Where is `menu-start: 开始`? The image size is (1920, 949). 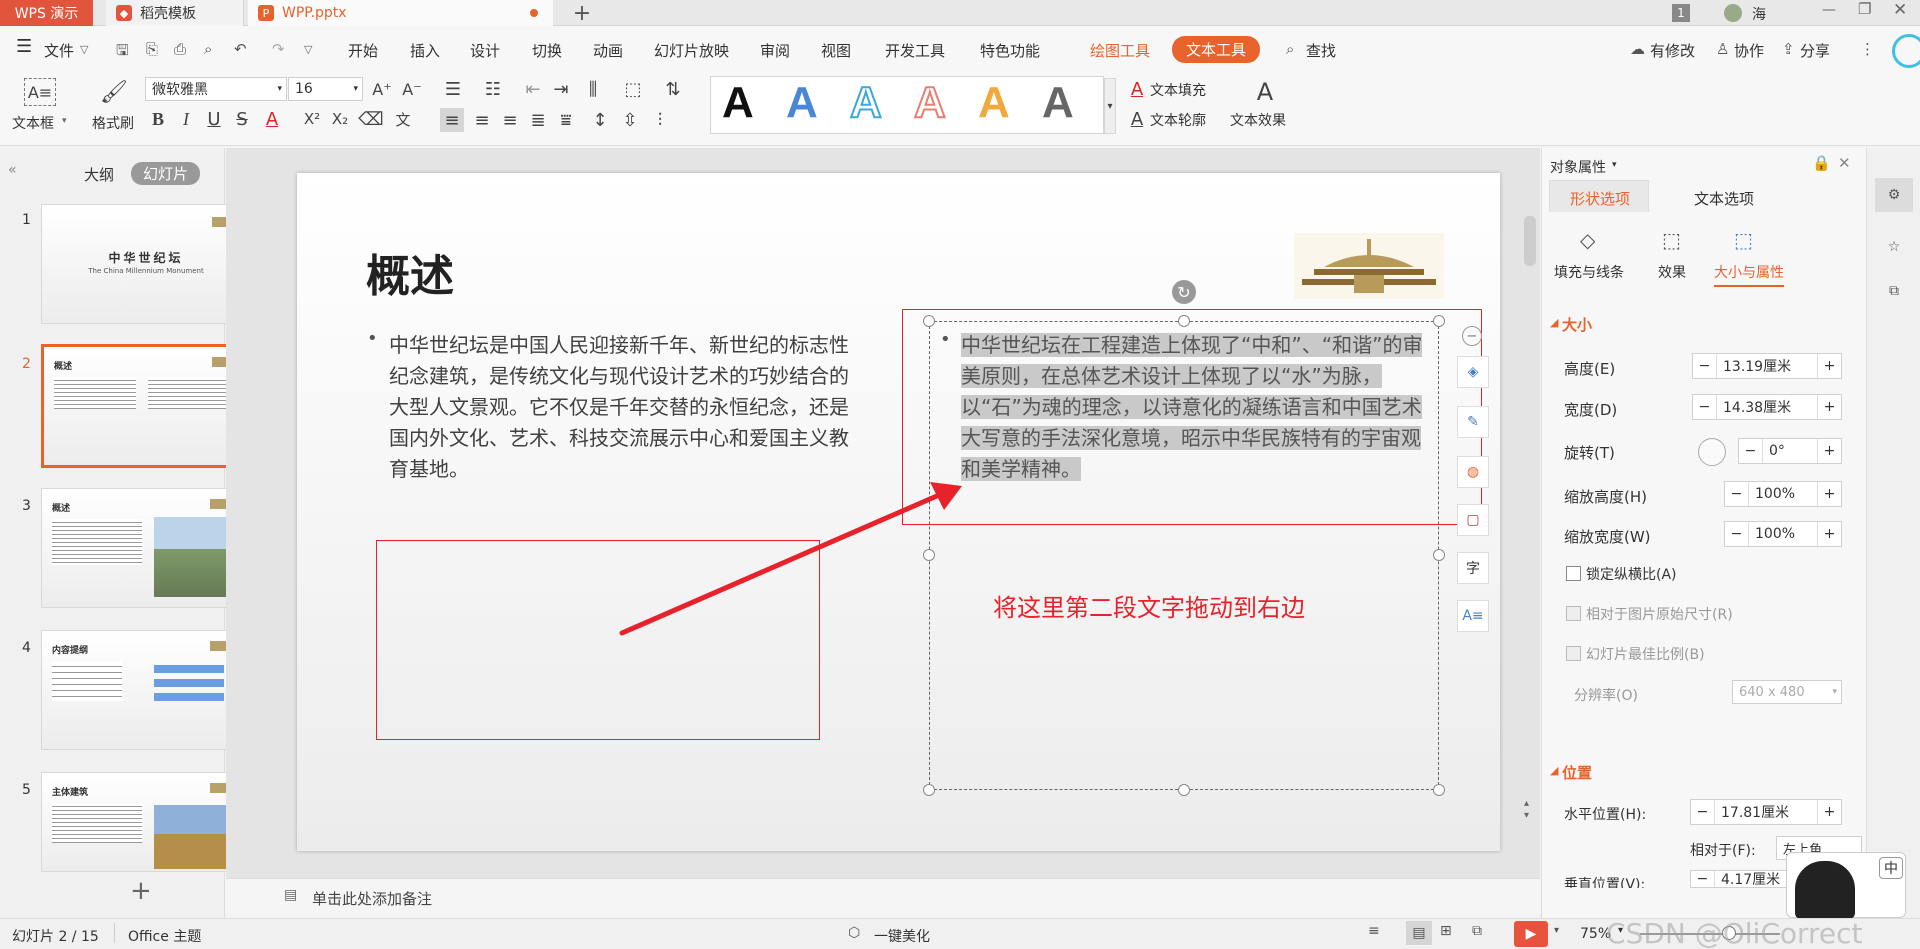 menu-start: 开始 is located at coordinates (363, 50).